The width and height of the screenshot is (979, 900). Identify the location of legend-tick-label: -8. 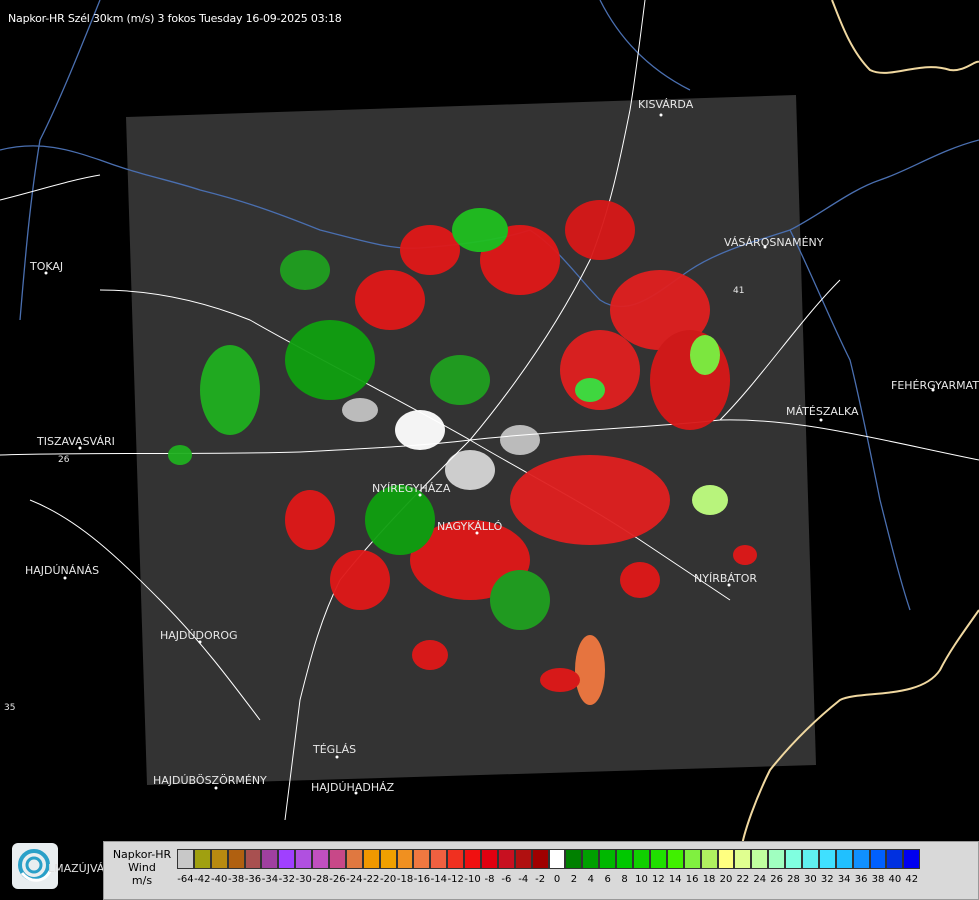
(489, 879).